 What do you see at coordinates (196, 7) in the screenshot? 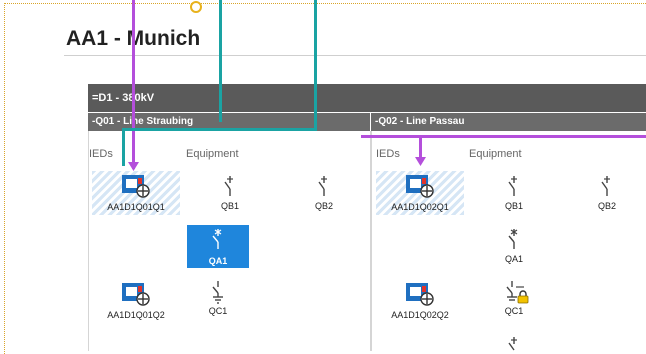
I see `anchor-ring-icon` at bounding box center [196, 7].